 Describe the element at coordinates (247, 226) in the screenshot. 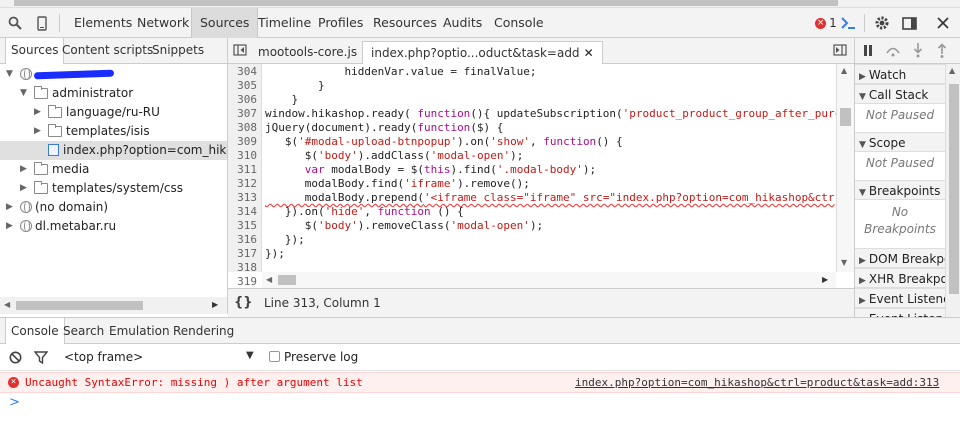

I see `line-number: 315` at that location.